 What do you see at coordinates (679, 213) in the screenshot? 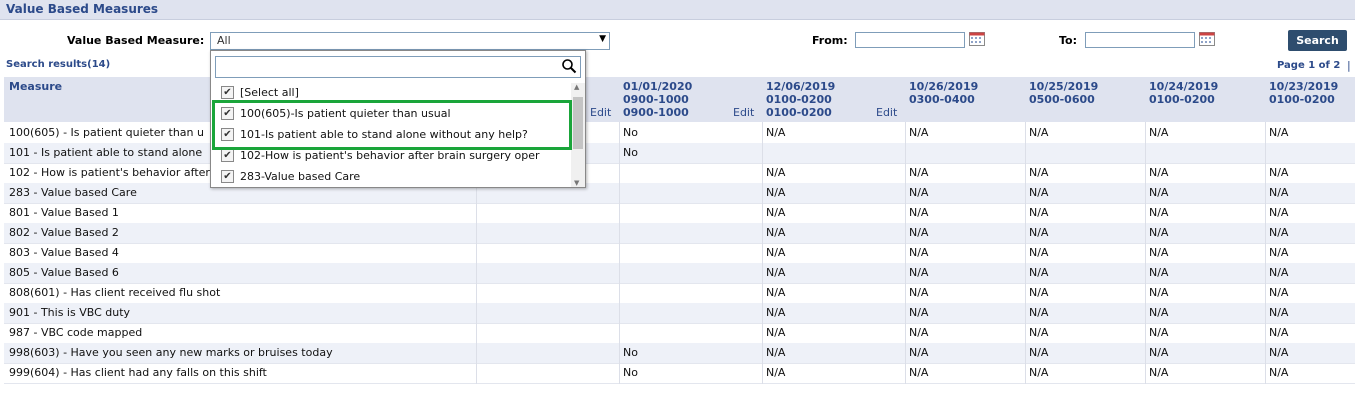
I see `table-row: 801 - Value Based 1 N/A N/A N/A N/A N/A` at bounding box center [679, 213].